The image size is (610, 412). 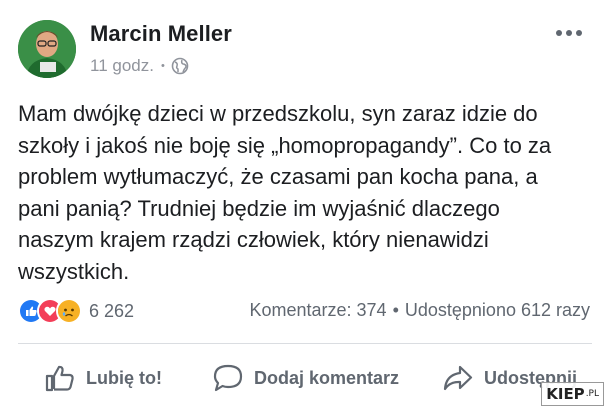 I want to click on share-icon, so click(x=458, y=378).